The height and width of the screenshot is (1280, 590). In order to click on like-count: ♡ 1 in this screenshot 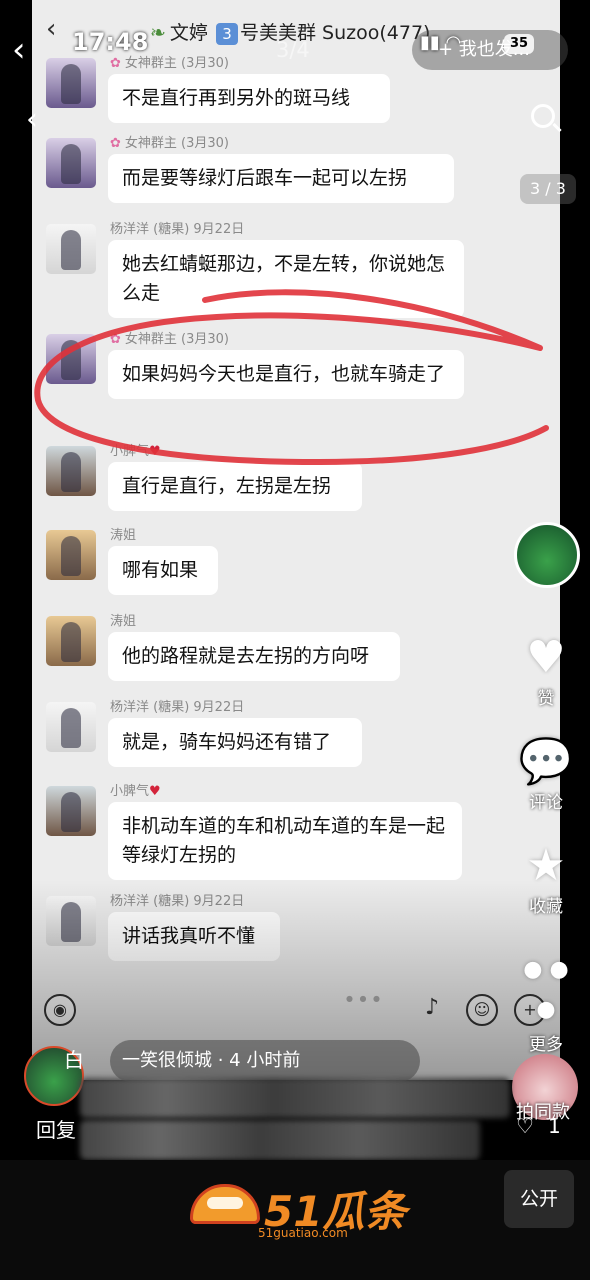, I will do `click(538, 1126)`.